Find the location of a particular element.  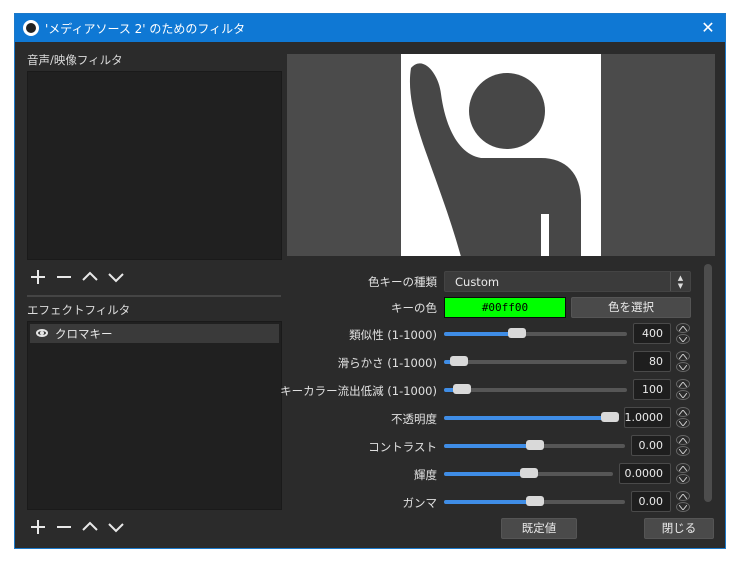

gamma-value: 0.00 is located at coordinates (651, 501).